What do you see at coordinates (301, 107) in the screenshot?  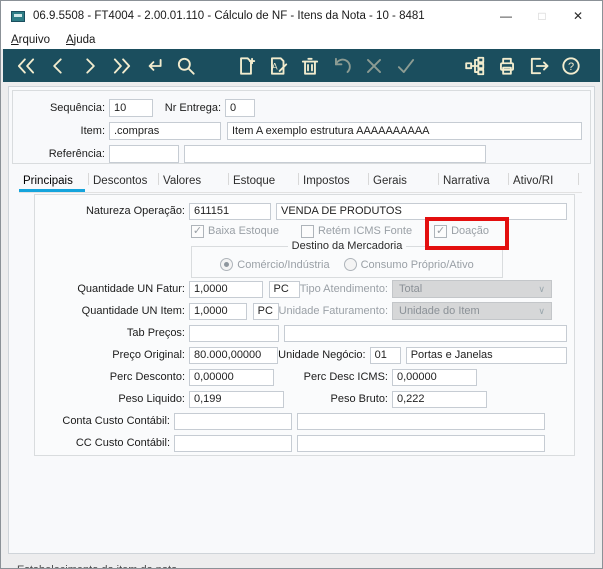 I see `sequencia-row: Sequência: 10 Nr Entrega: 0` at bounding box center [301, 107].